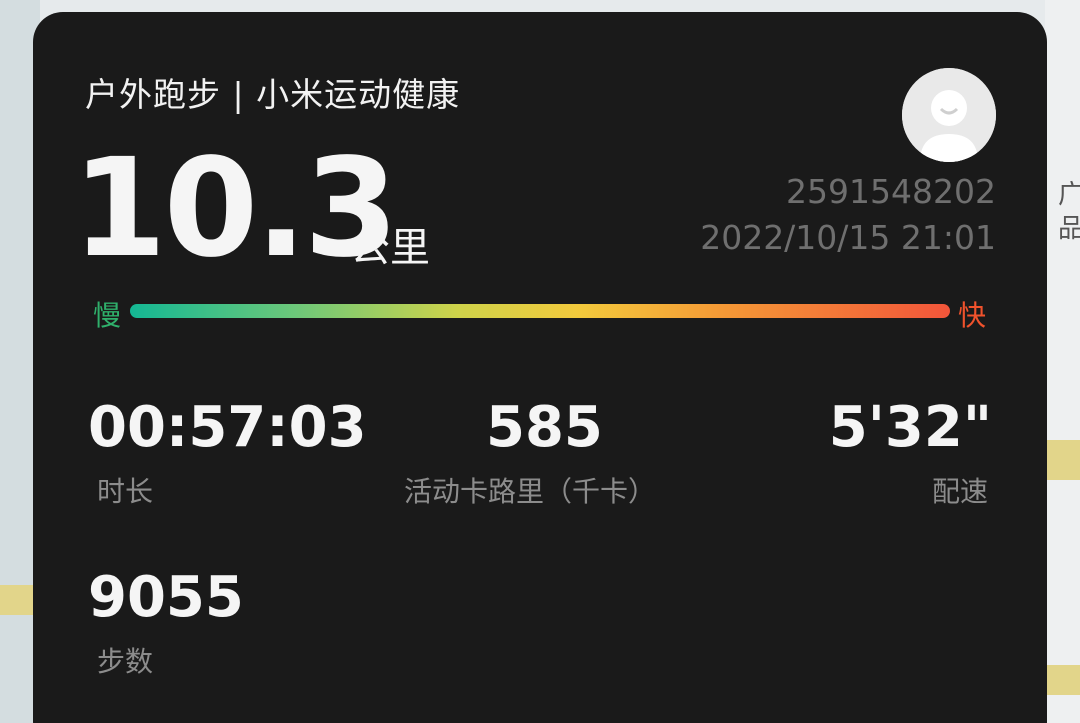 This screenshot has height=723, width=1080. What do you see at coordinates (1069, 212) in the screenshot?
I see `map-place-label: 广 品` at bounding box center [1069, 212].